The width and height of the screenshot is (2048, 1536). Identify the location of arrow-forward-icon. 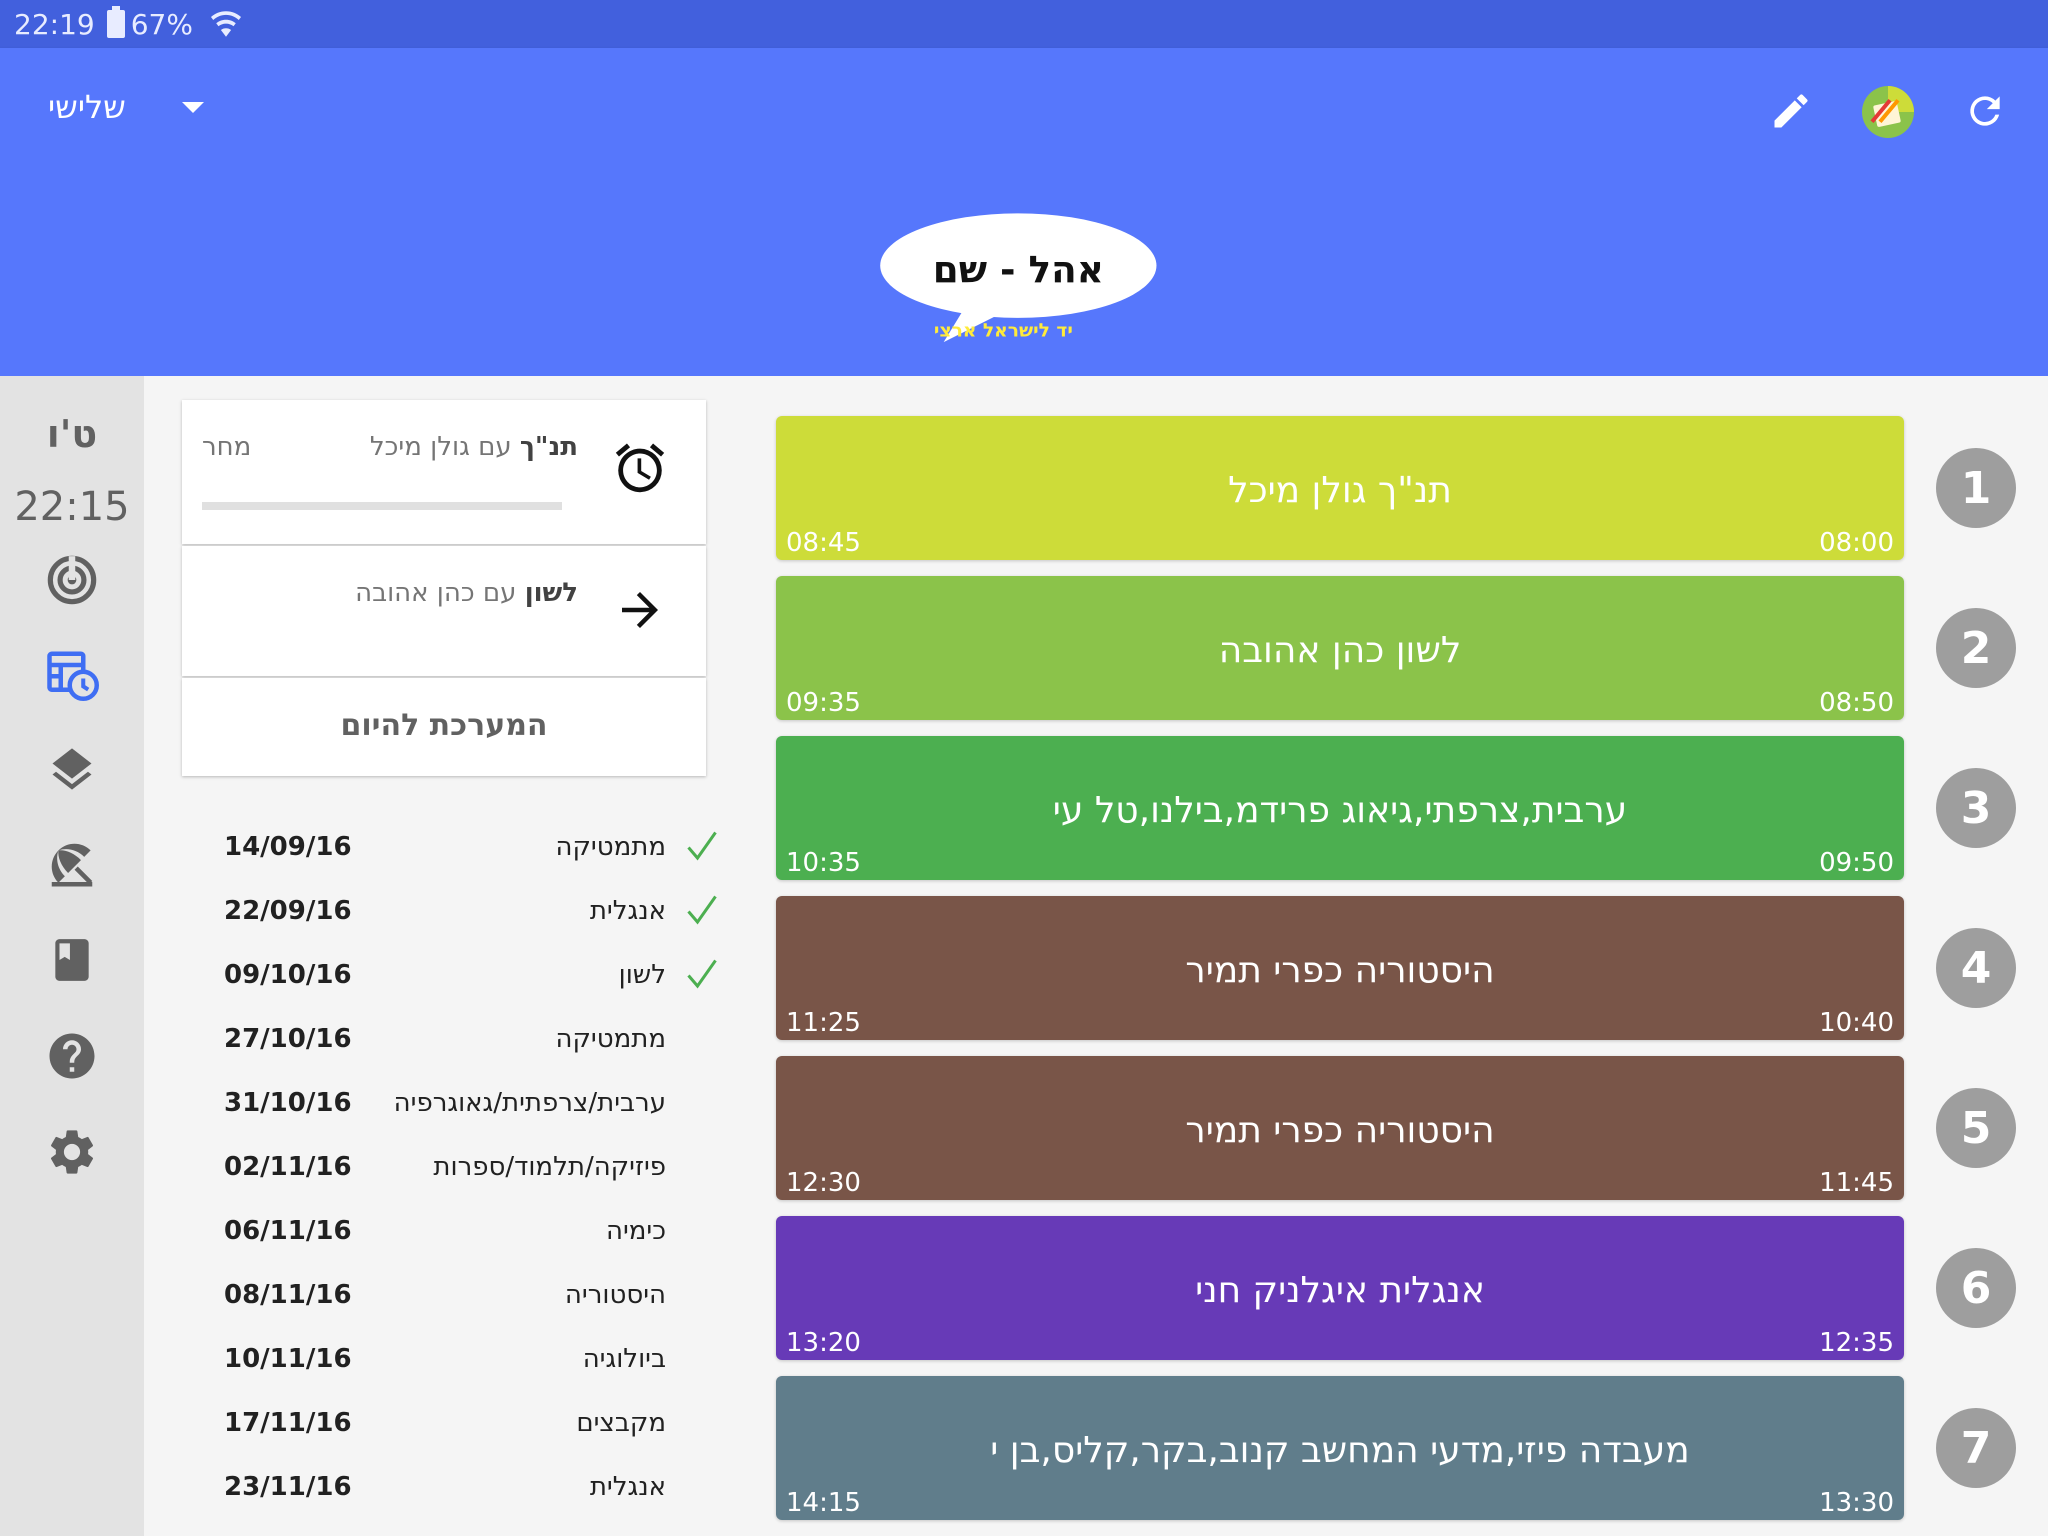
(640, 610).